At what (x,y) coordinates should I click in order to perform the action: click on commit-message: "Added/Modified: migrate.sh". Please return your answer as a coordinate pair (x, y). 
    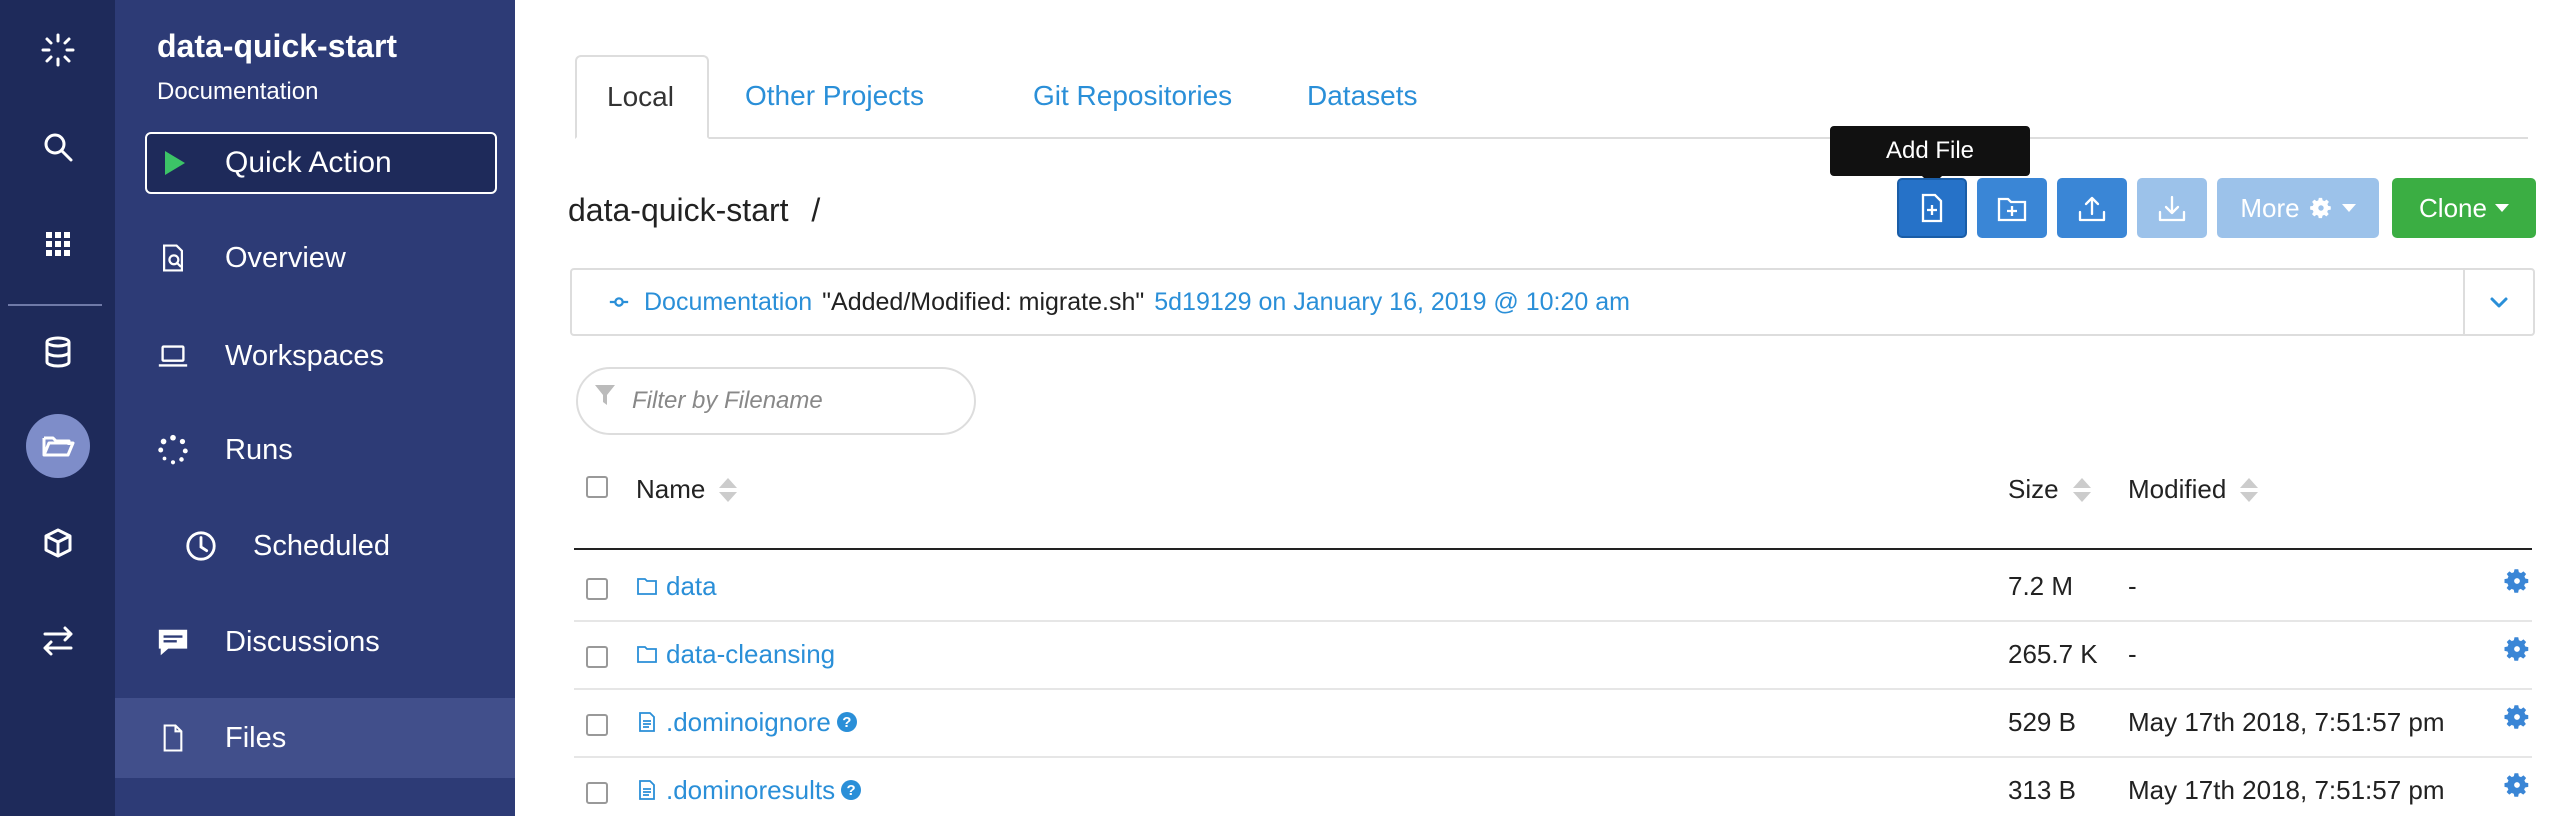
    Looking at the image, I should click on (983, 301).